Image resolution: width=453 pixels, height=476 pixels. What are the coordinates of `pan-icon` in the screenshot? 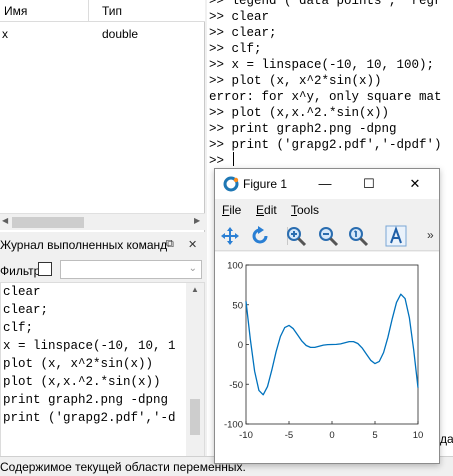 It's located at (230, 236).